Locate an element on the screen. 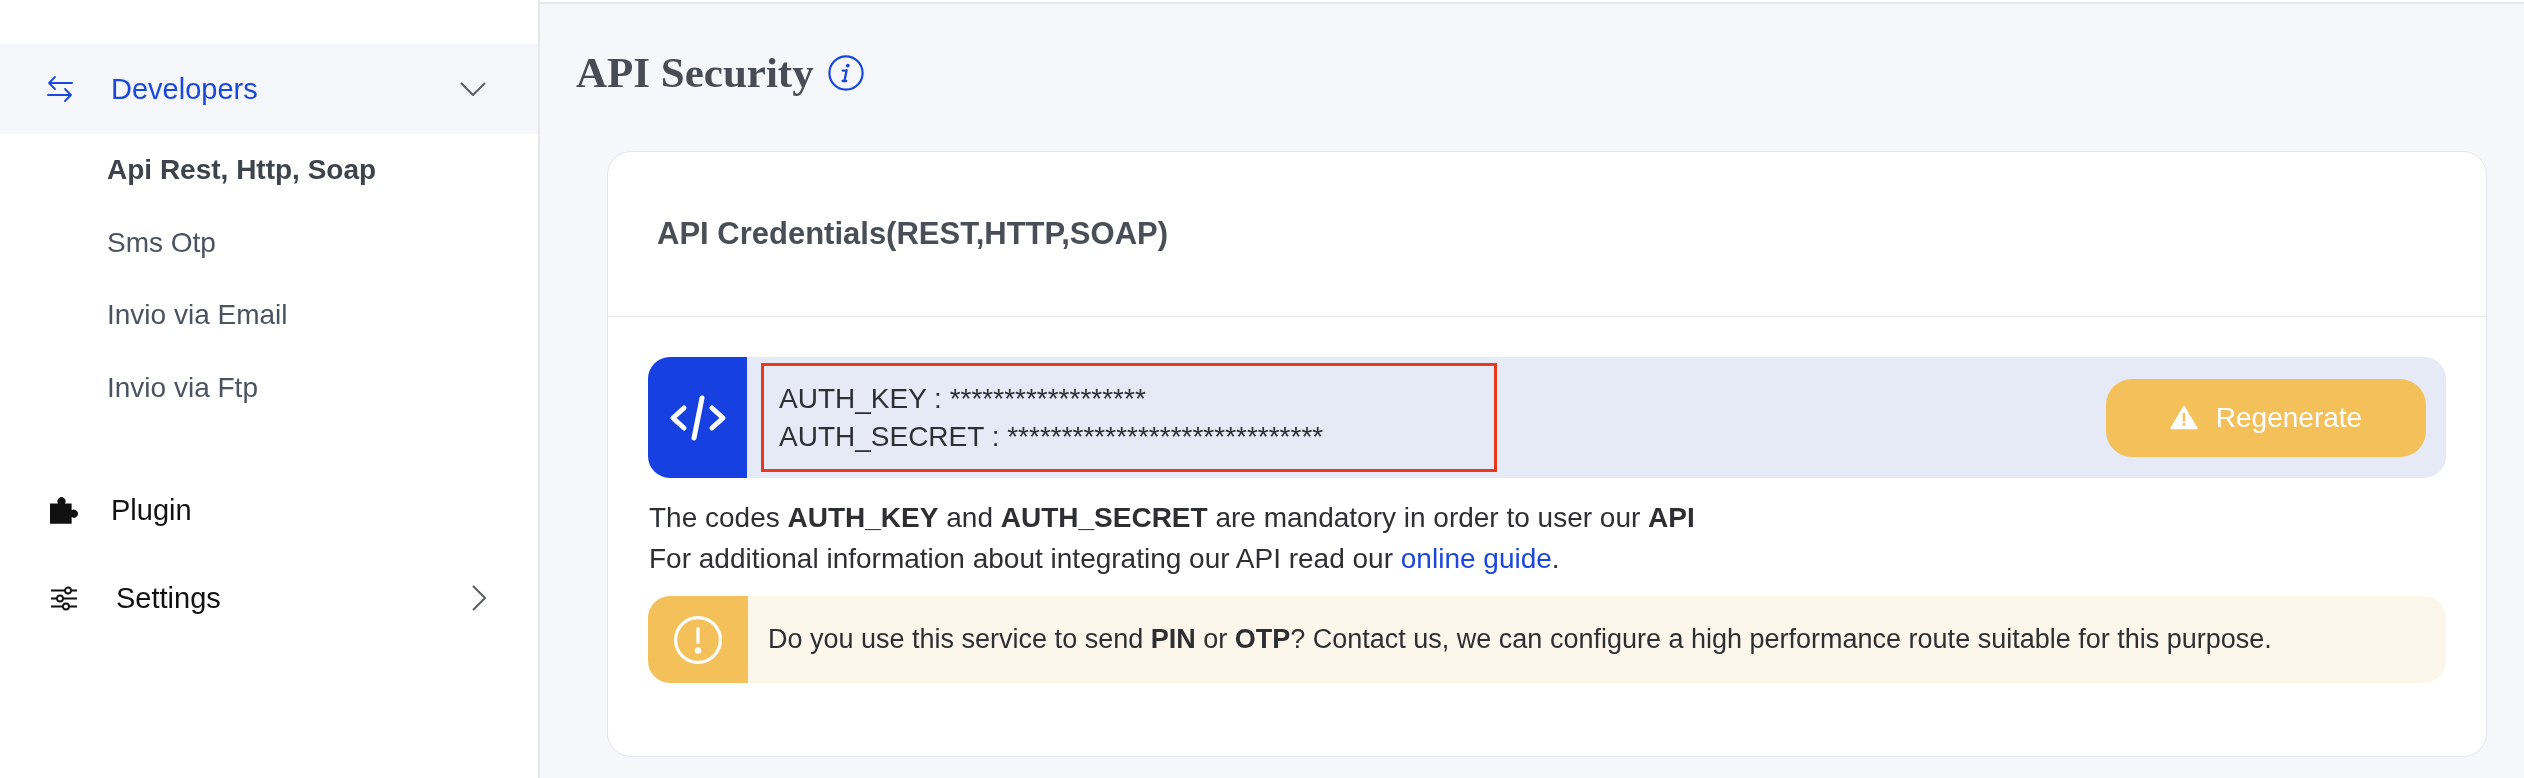 Image resolution: width=2524 pixels, height=778 pixels. warning-icon is located at coordinates (2183, 417).